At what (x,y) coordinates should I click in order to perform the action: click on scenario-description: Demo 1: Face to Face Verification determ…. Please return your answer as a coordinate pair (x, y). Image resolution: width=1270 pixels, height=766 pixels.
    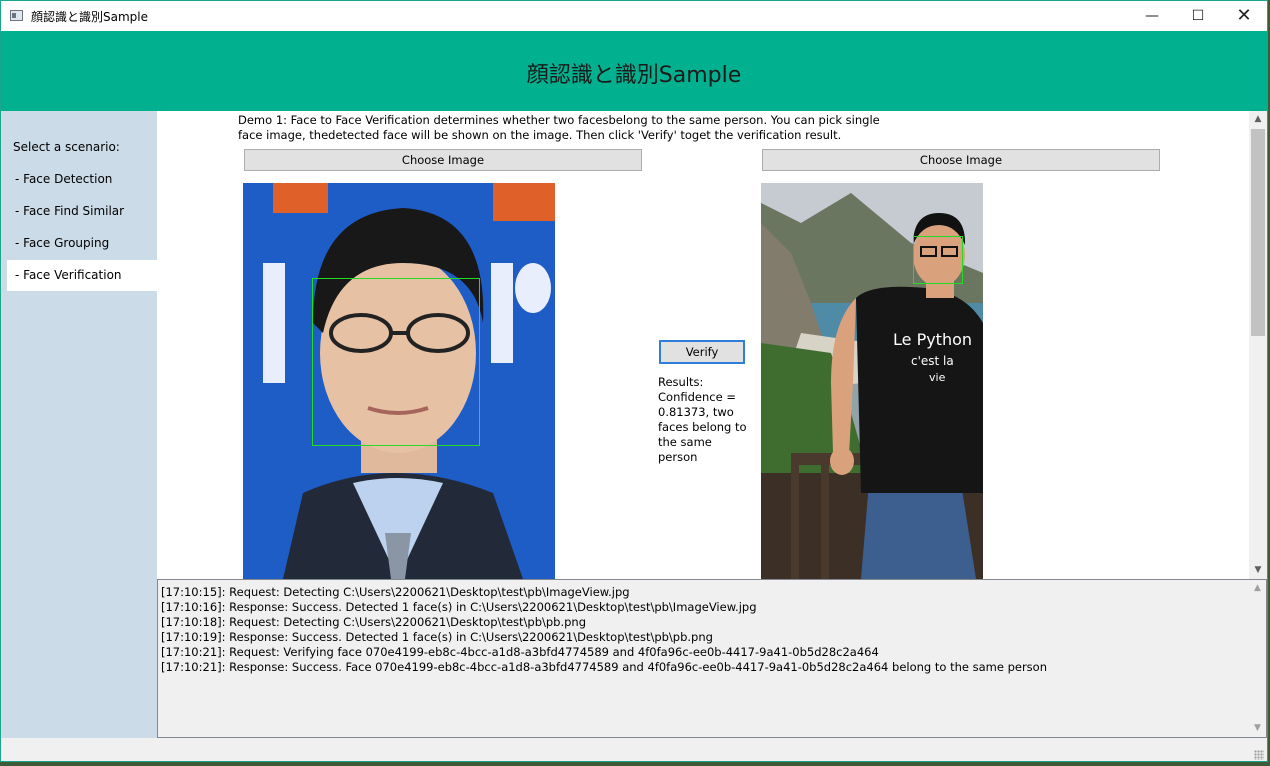
    Looking at the image, I should click on (559, 127).